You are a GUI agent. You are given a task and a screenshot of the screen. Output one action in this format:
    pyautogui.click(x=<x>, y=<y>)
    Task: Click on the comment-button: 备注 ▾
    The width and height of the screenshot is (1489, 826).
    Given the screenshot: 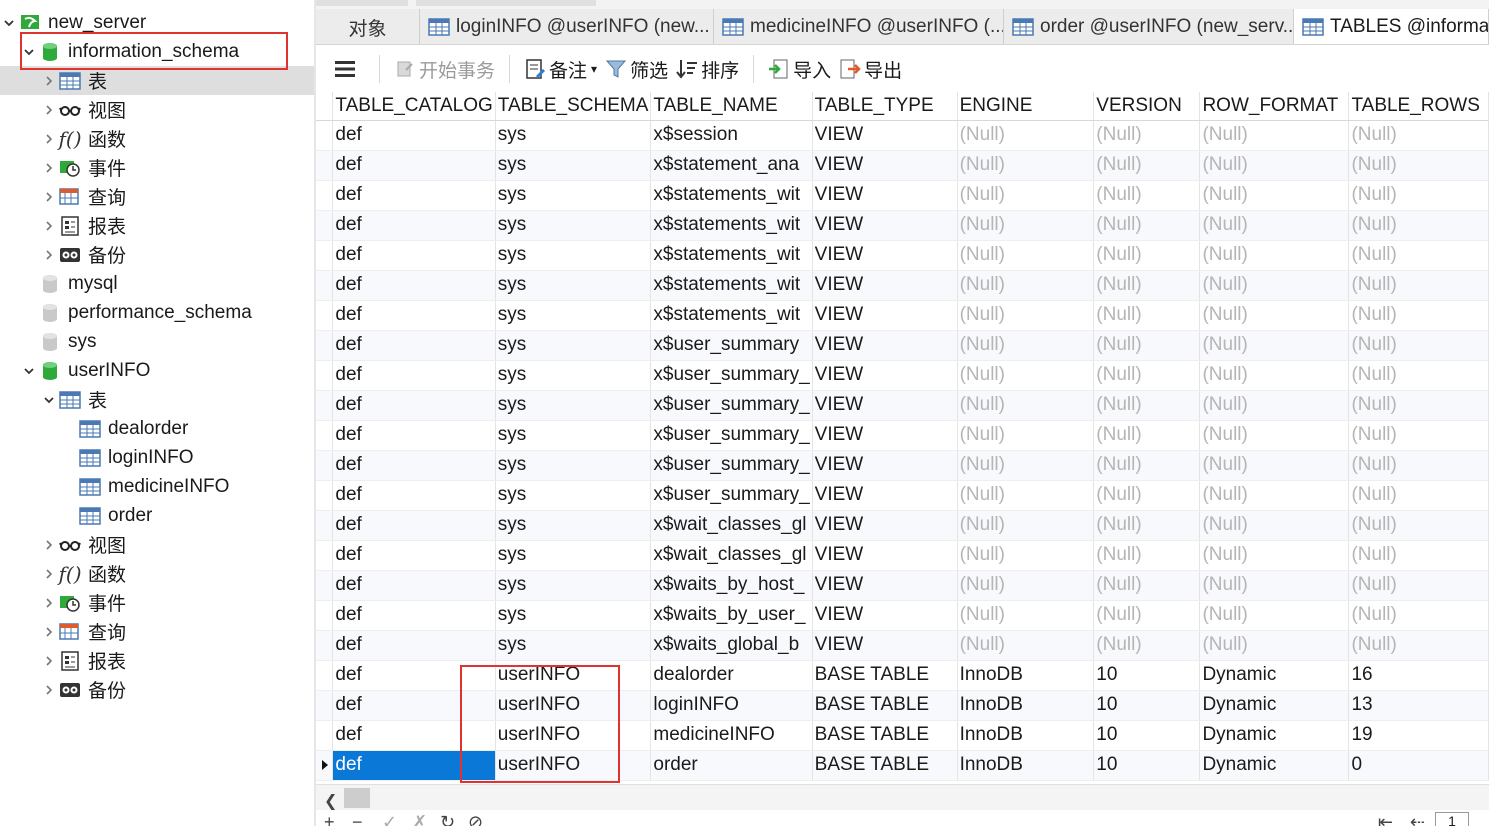 What is the action you would take?
    pyautogui.click(x=560, y=69)
    